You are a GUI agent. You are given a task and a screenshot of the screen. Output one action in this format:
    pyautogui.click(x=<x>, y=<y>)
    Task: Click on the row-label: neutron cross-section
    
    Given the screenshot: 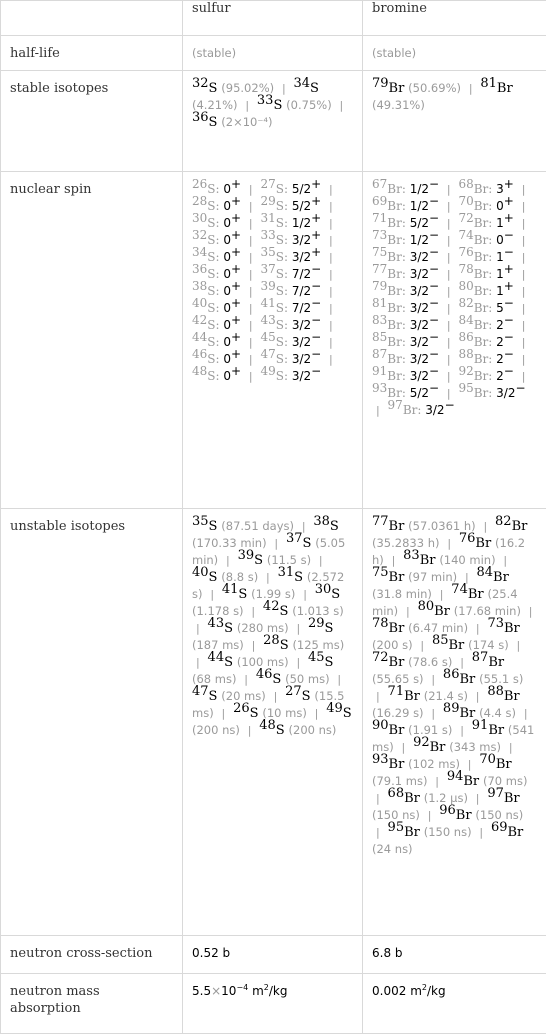 What is the action you would take?
    pyautogui.click(x=92, y=955)
    